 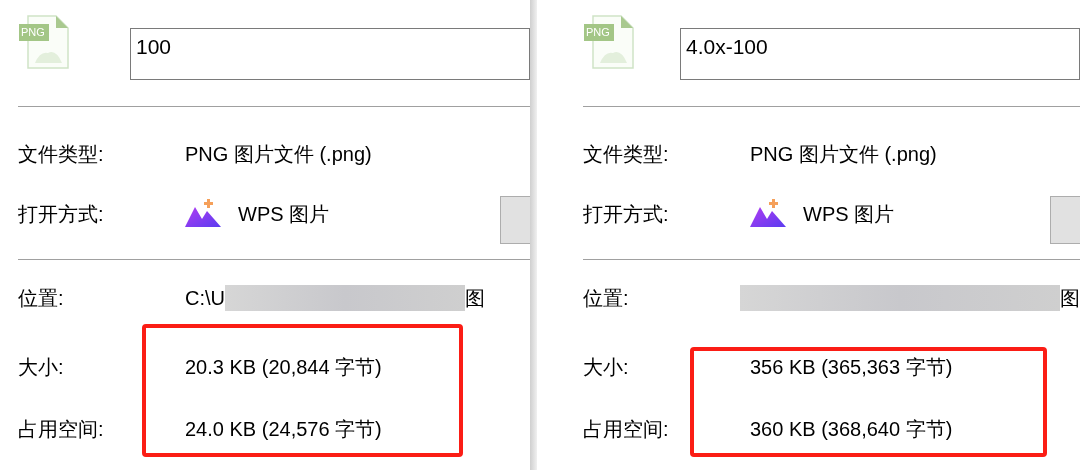 I want to click on property-value: 24.0 KB (24,576 字节), so click(x=283, y=429).